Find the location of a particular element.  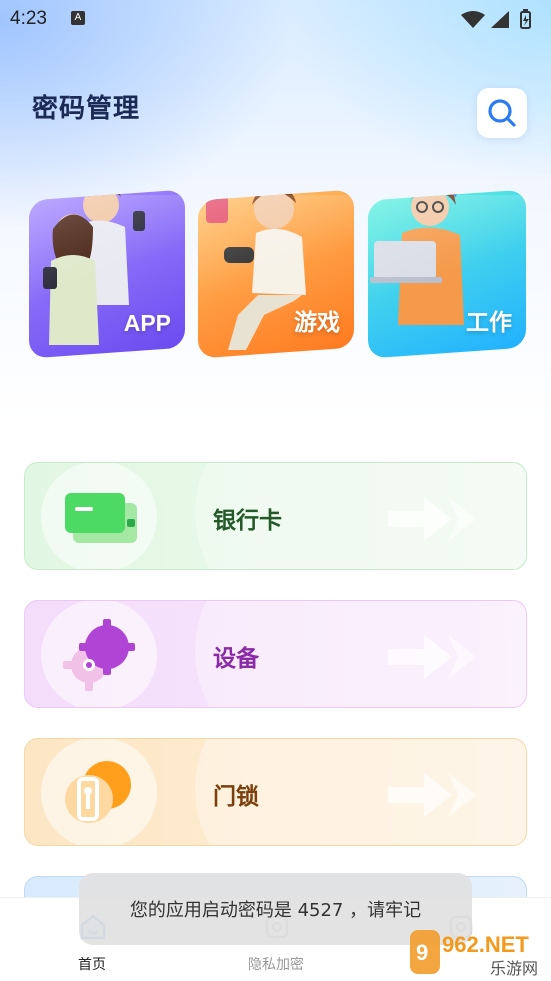

status-time: 4:23 is located at coordinates (28, 18).